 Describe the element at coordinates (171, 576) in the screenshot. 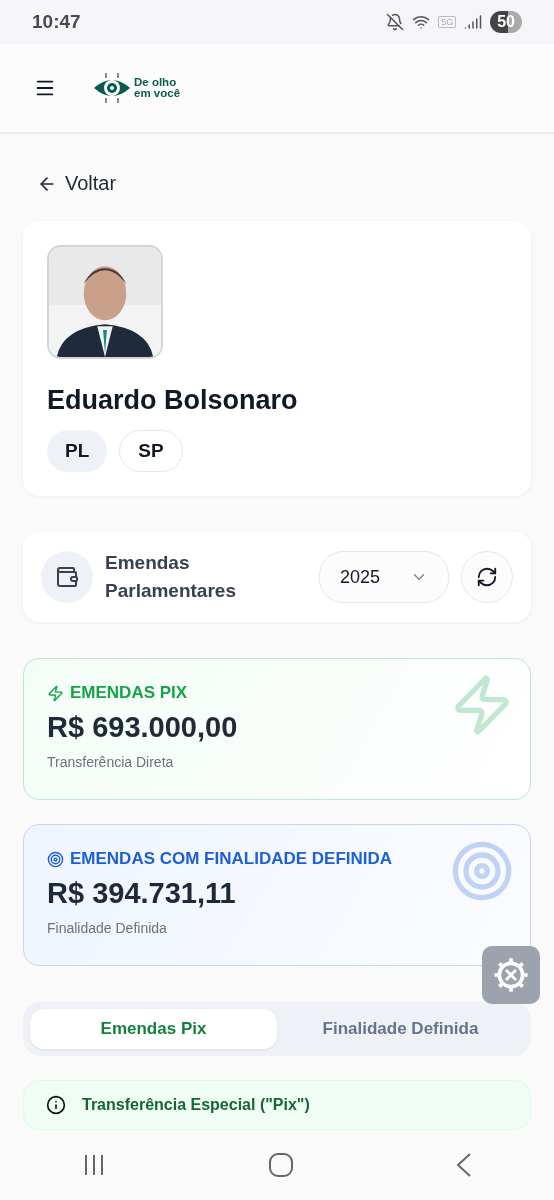

I see `section-title: Emendas Parlamentares` at that location.